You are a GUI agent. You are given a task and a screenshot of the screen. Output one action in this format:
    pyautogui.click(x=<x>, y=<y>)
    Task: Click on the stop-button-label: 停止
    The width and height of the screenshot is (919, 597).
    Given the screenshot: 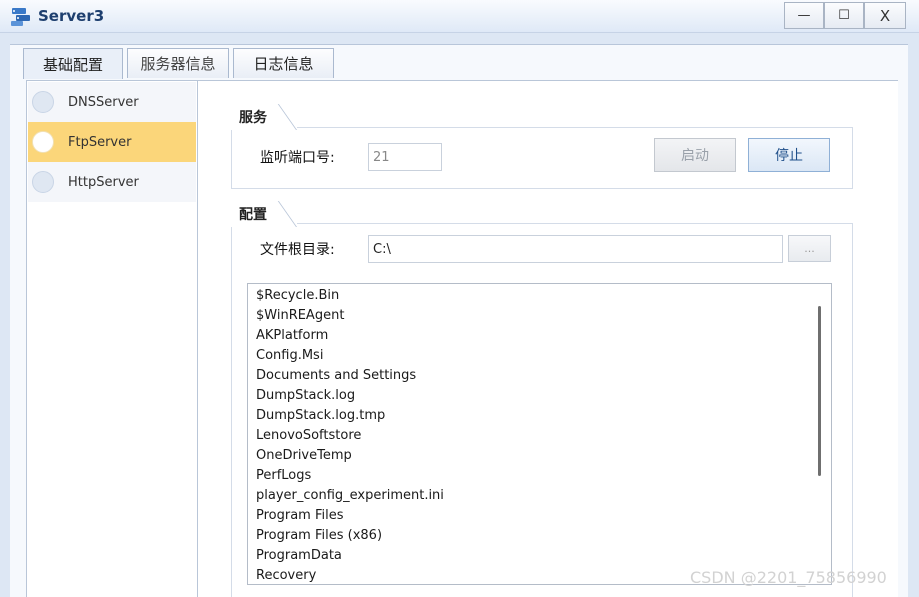 What is the action you would take?
    pyautogui.click(x=789, y=156)
    